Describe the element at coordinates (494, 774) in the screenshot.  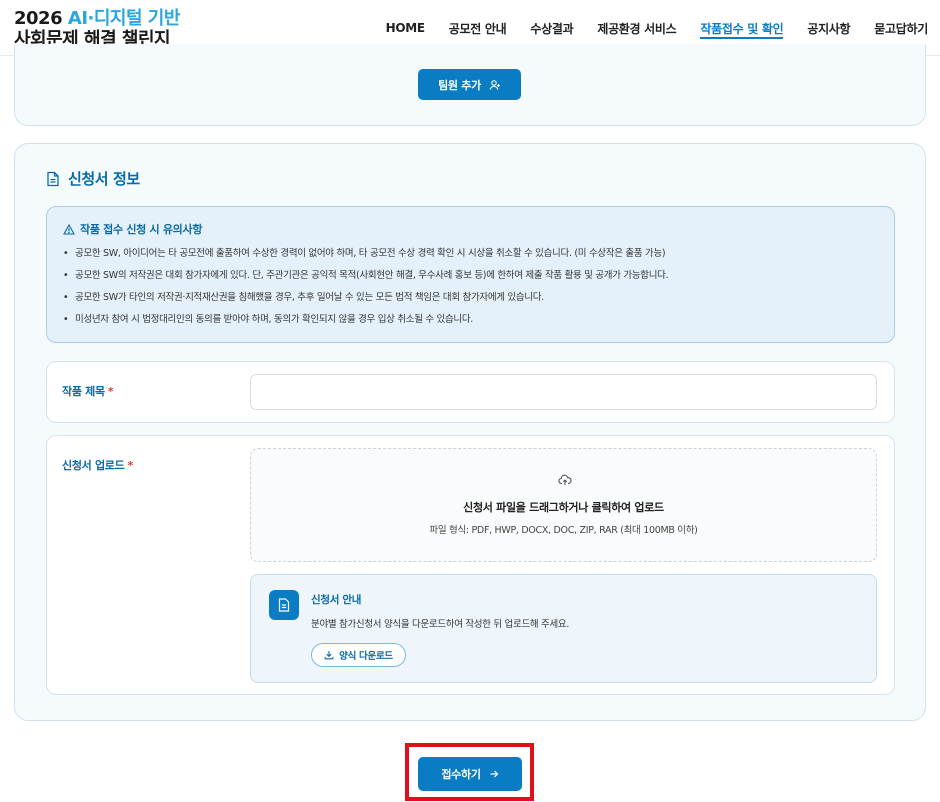
I see `arrow-right-icon` at that location.